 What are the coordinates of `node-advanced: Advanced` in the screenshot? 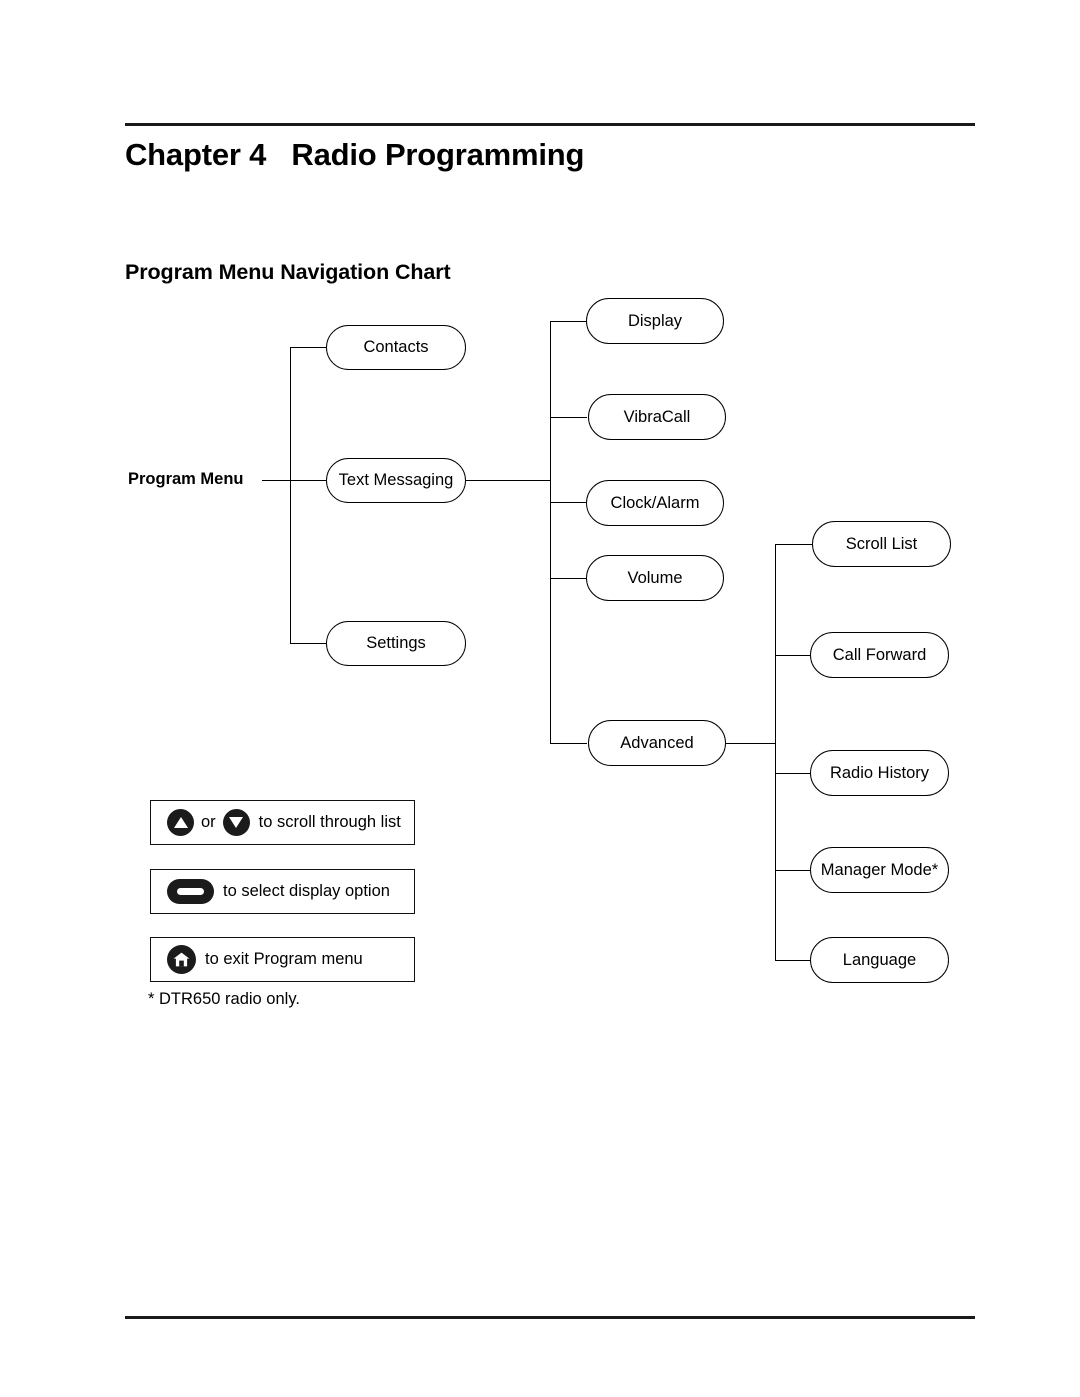 It's located at (657, 743).